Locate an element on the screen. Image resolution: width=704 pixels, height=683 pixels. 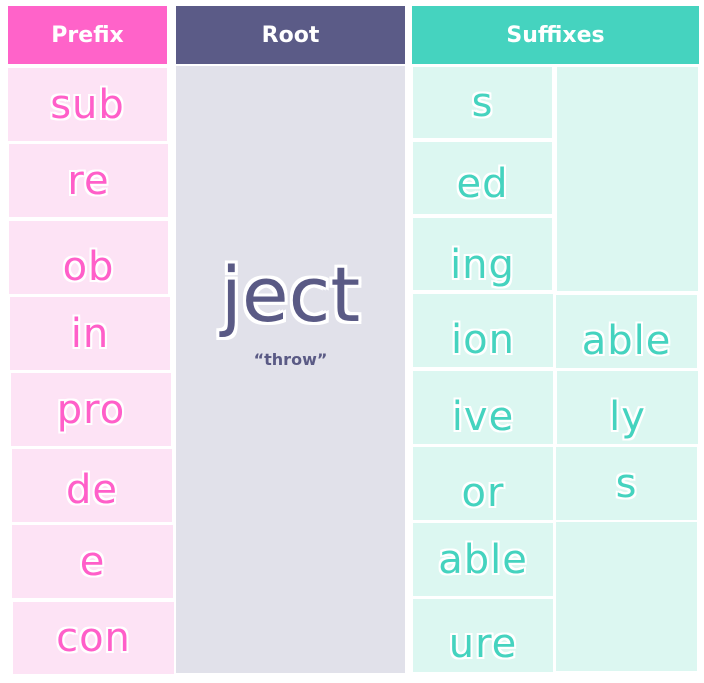
suffix-cell-ing: ing is located at coordinates (482, 254).